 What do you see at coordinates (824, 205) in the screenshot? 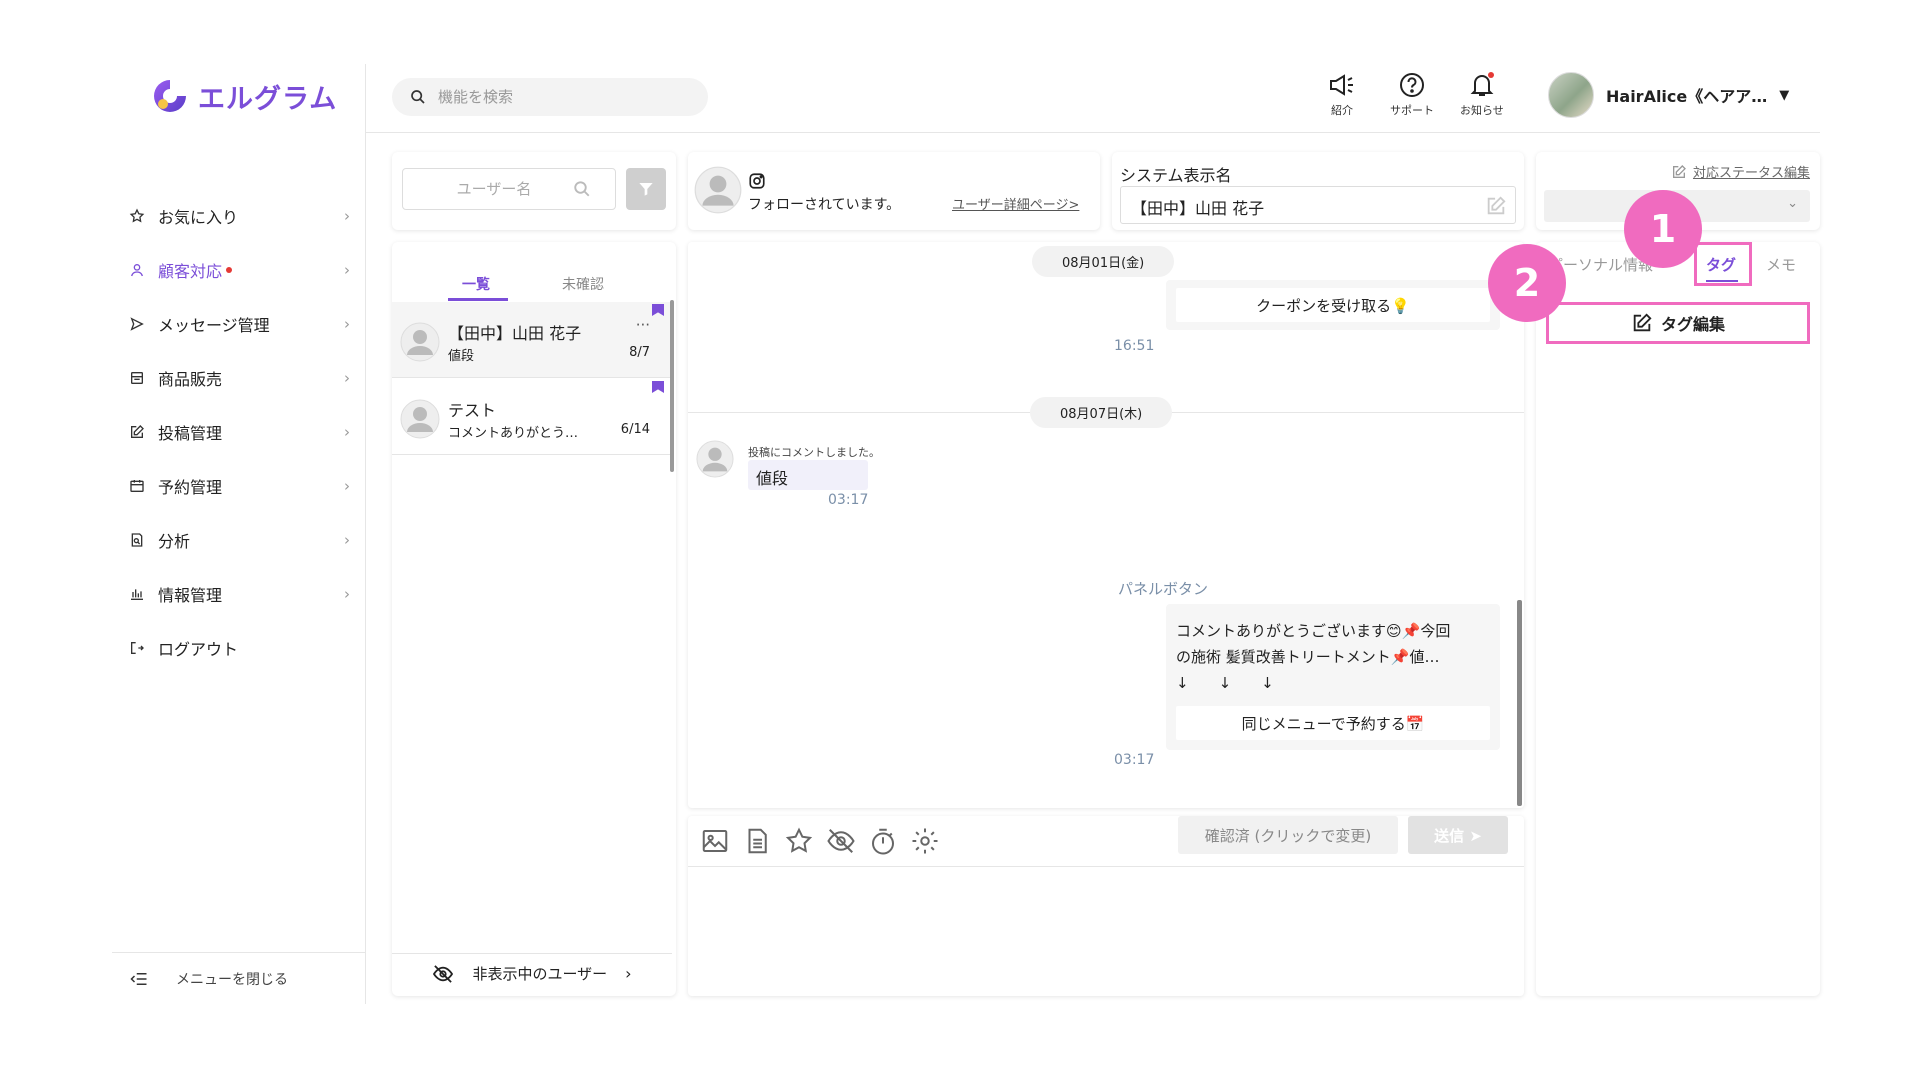
I see `follow-status: フォローされています。` at bounding box center [824, 205].